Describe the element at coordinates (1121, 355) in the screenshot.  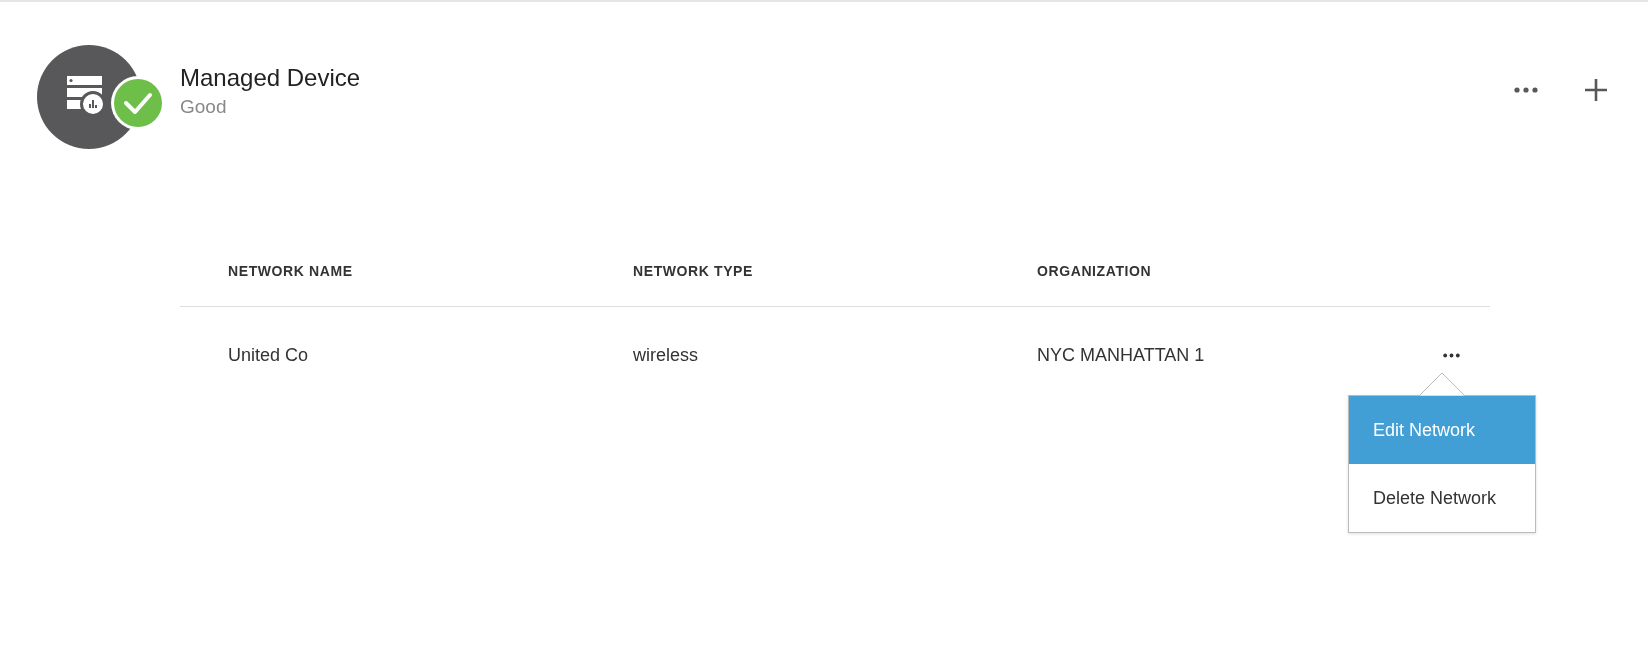
I see `table-cell-text: NYC MANHATTAN 1` at that location.